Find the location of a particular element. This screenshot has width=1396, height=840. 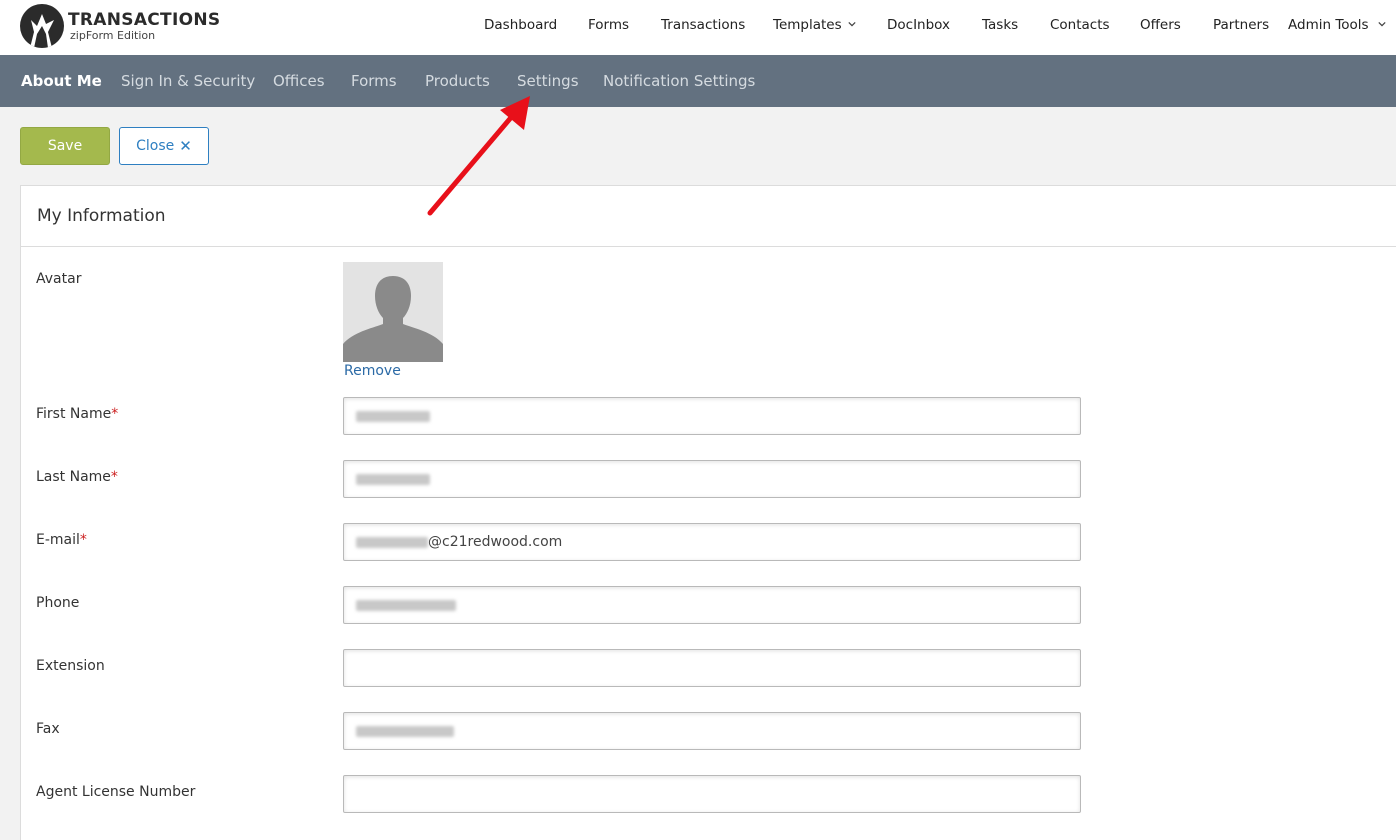

topnav-docinbox: DocInbox is located at coordinates (918, 25).